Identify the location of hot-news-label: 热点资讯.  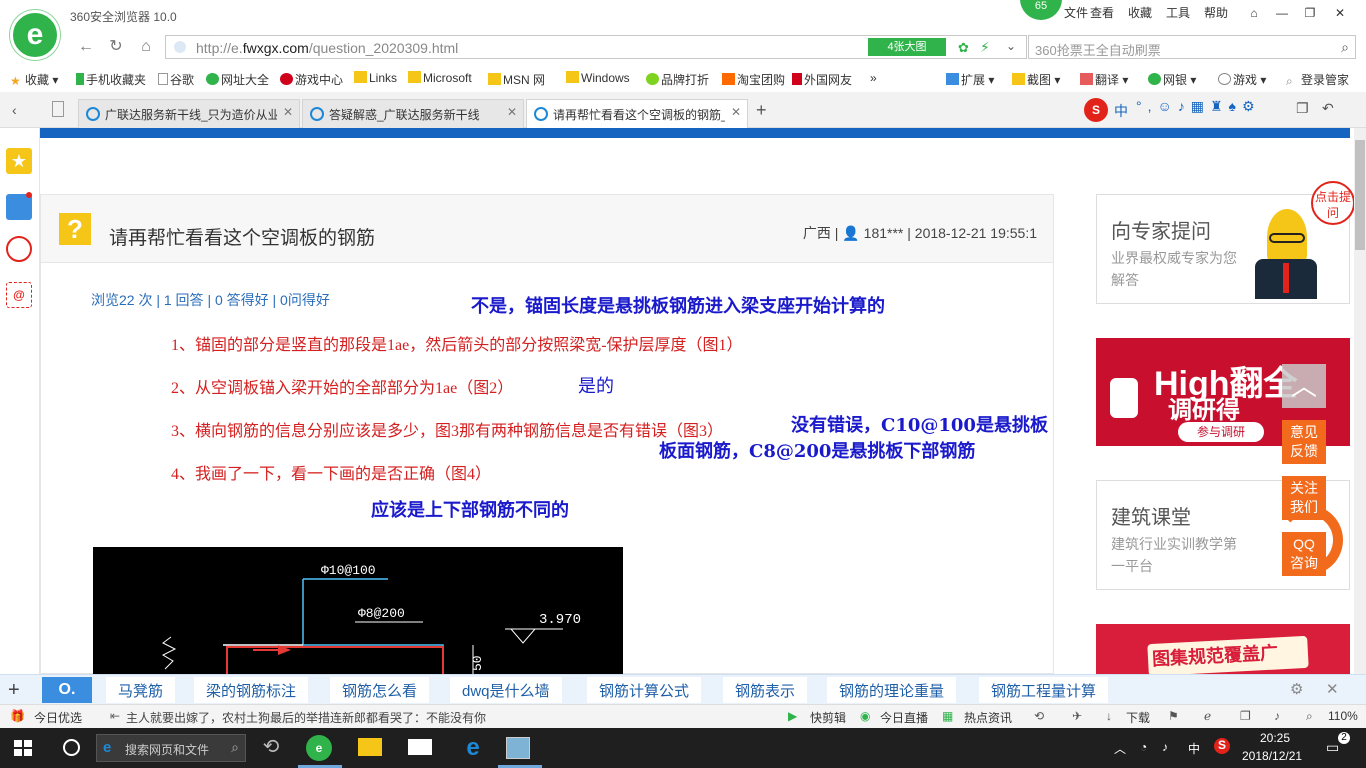
(988, 717).